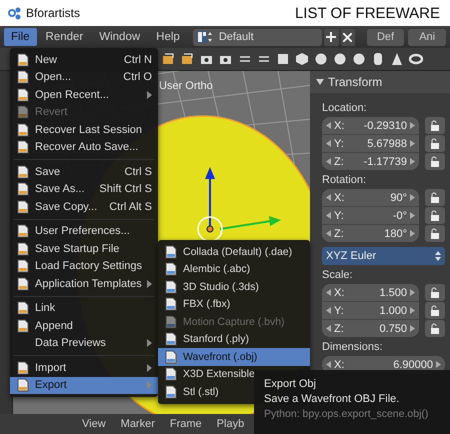  I want to click on menu-item: Open... Ctrl O, so click(84, 77).